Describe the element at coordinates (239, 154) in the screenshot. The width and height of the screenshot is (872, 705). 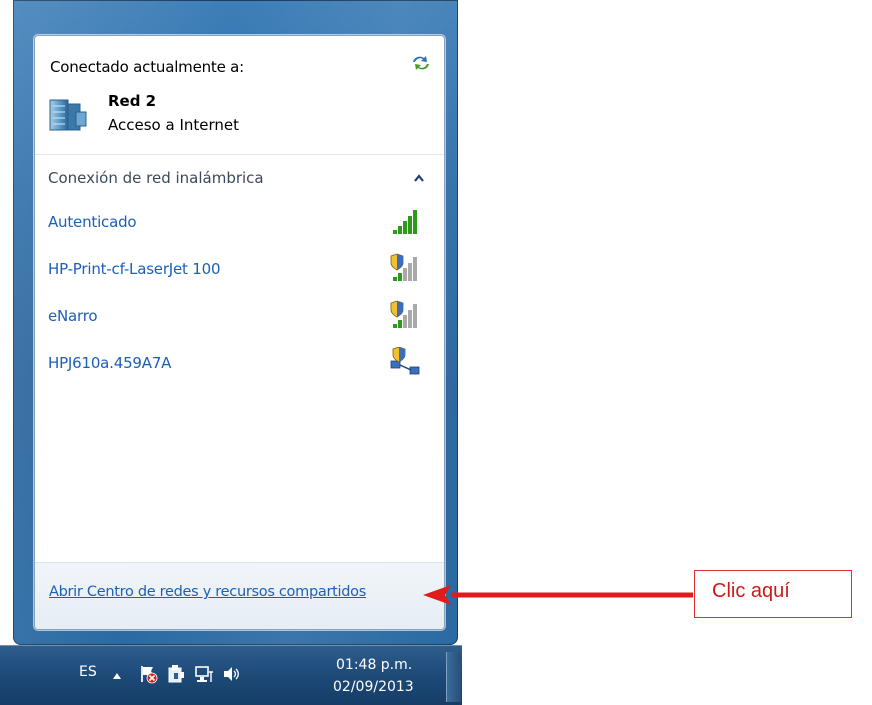
I see `section-divider` at that location.